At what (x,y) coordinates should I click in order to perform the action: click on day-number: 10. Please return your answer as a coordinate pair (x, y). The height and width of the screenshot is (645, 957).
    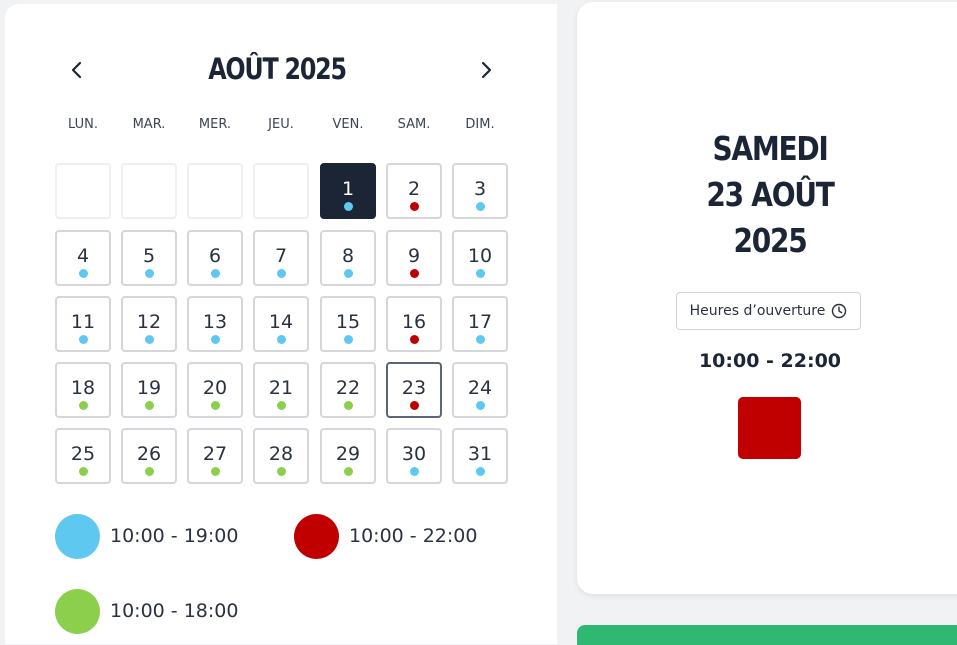
    Looking at the image, I should click on (480, 256).